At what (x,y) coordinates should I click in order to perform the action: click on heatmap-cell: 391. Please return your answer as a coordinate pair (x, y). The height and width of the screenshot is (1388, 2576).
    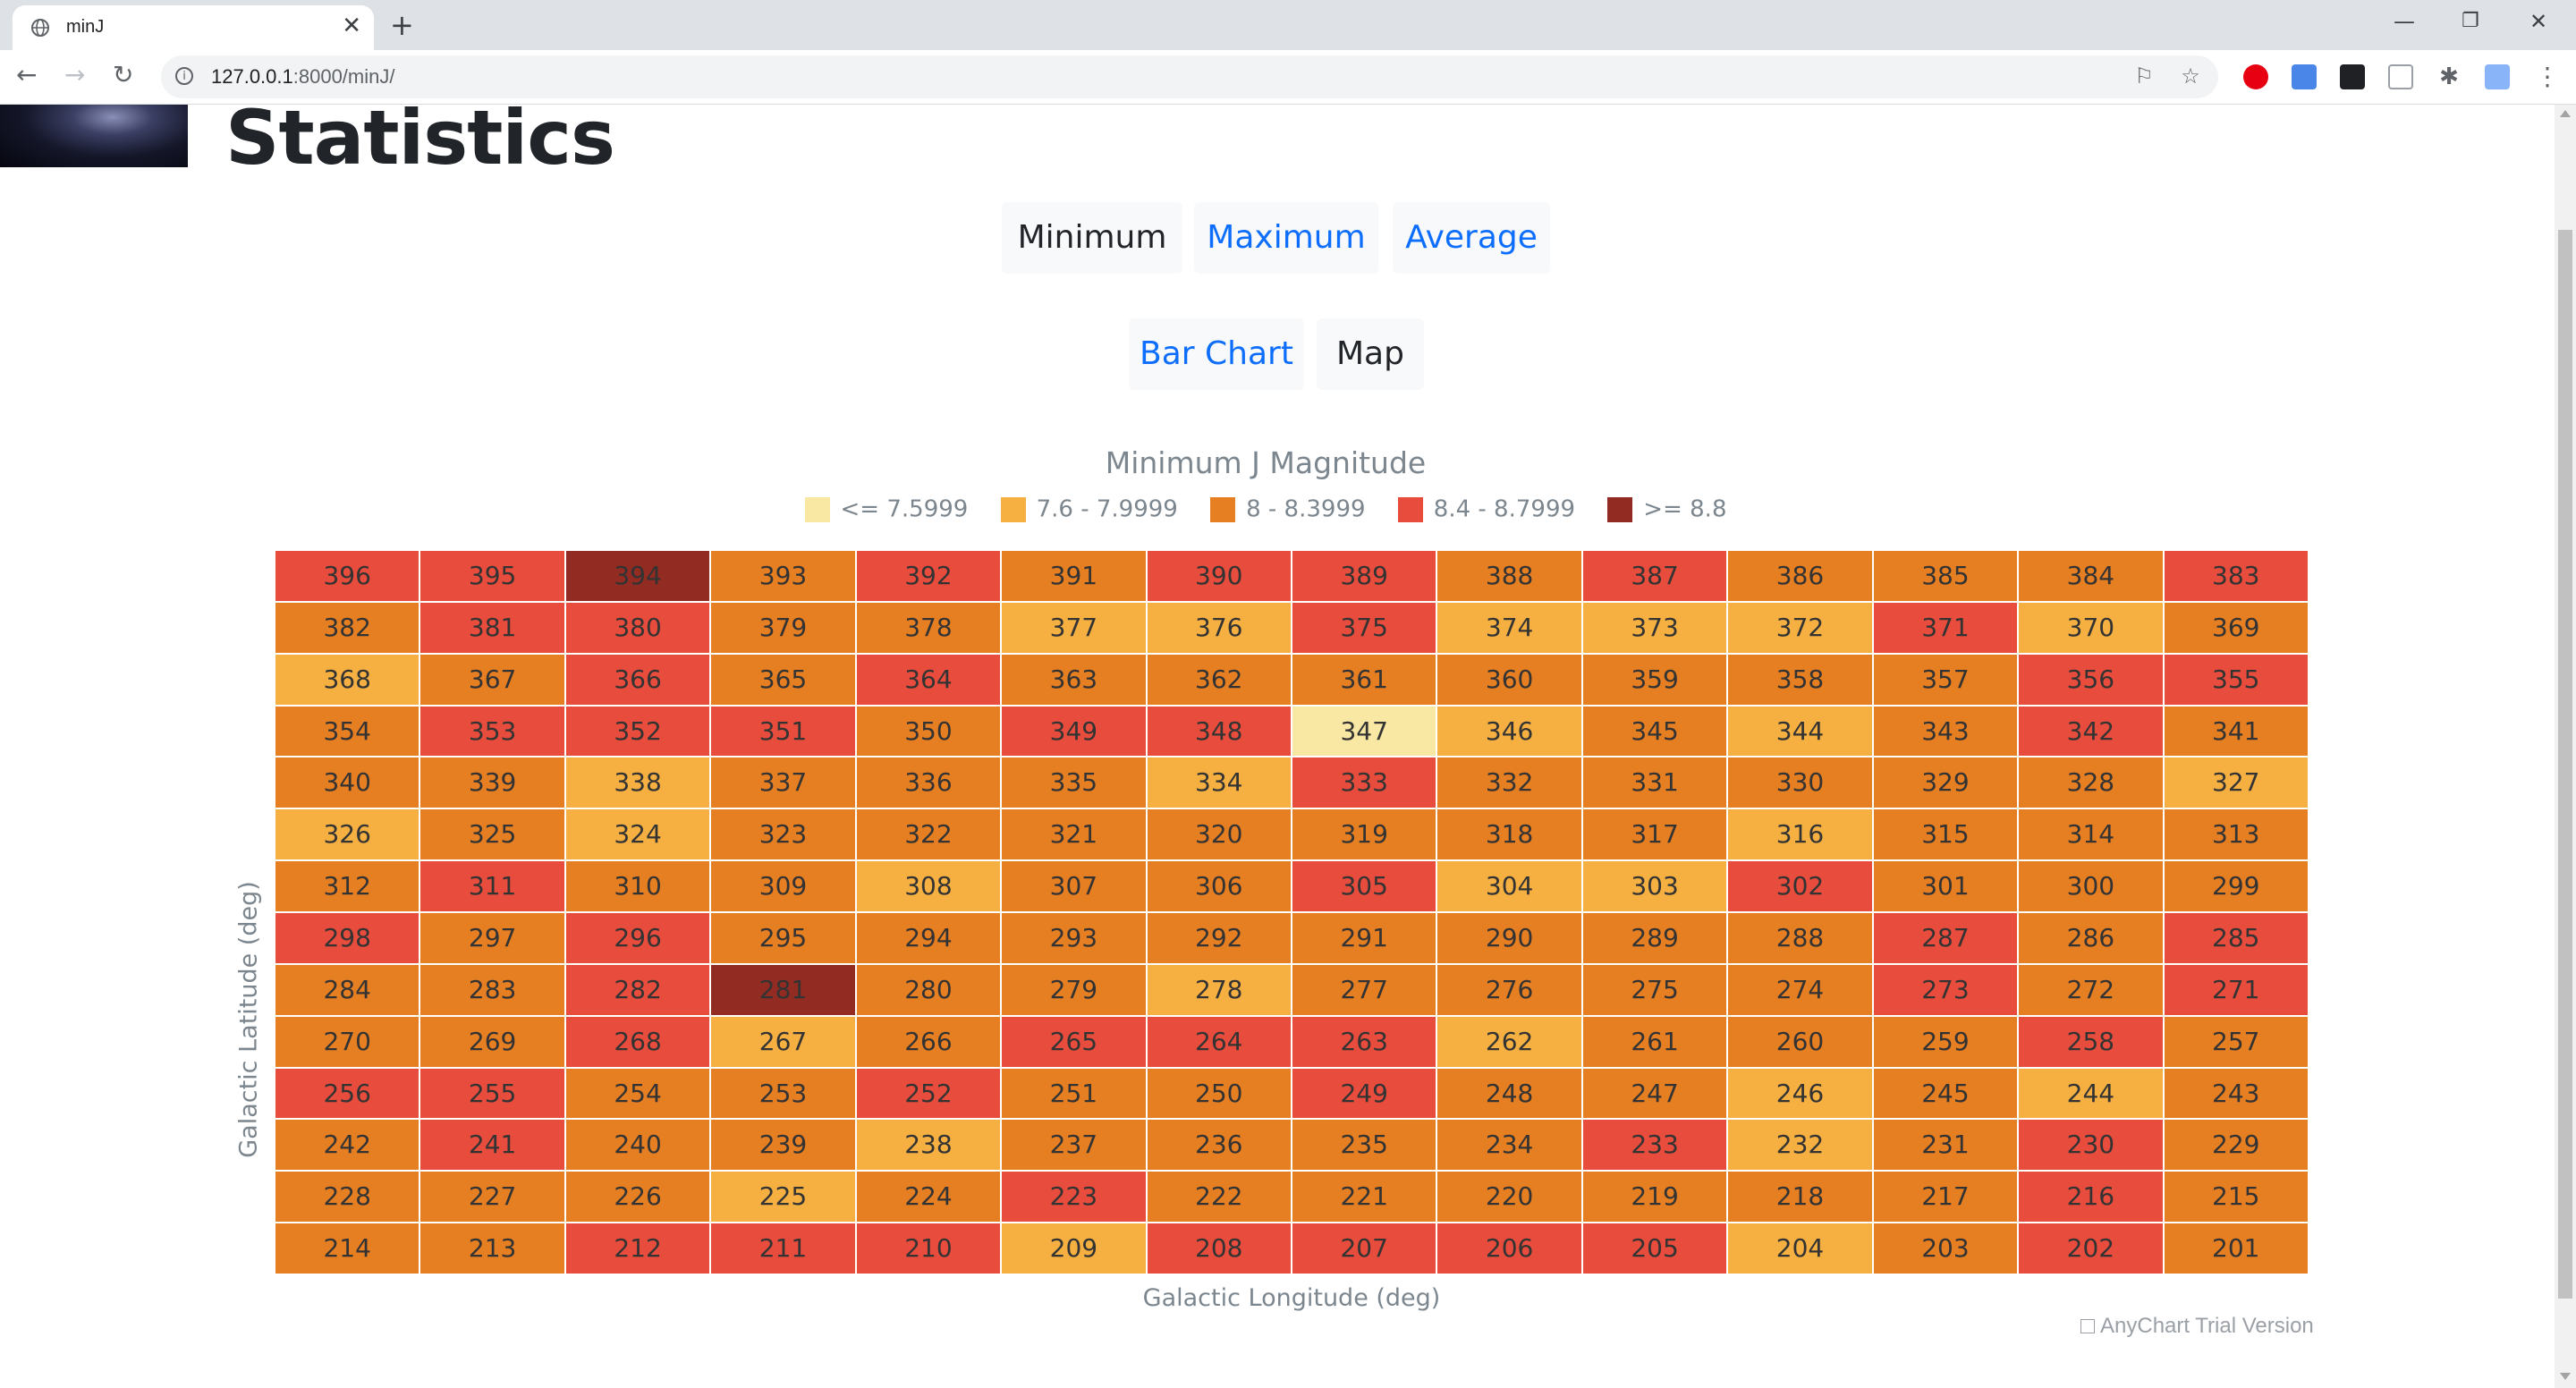
    Looking at the image, I should click on (1074, 576).